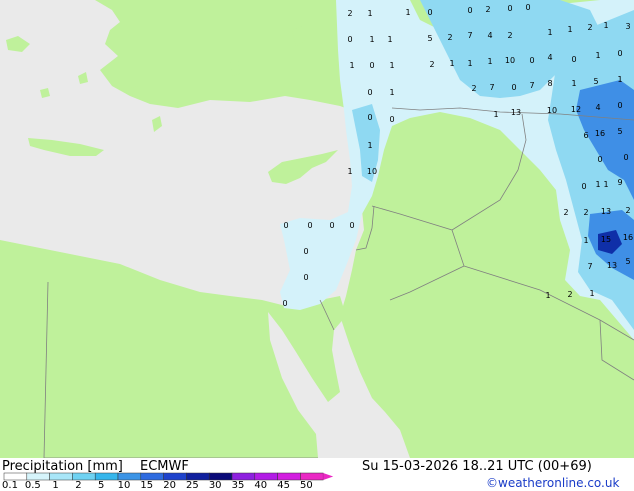 Image resolution: width=634 pixels, height=491 pixels. What do you see at coordinates (215, 485) in the screenshot?
I see `legend-tick-label: 30` at bounding box center [215, 485].